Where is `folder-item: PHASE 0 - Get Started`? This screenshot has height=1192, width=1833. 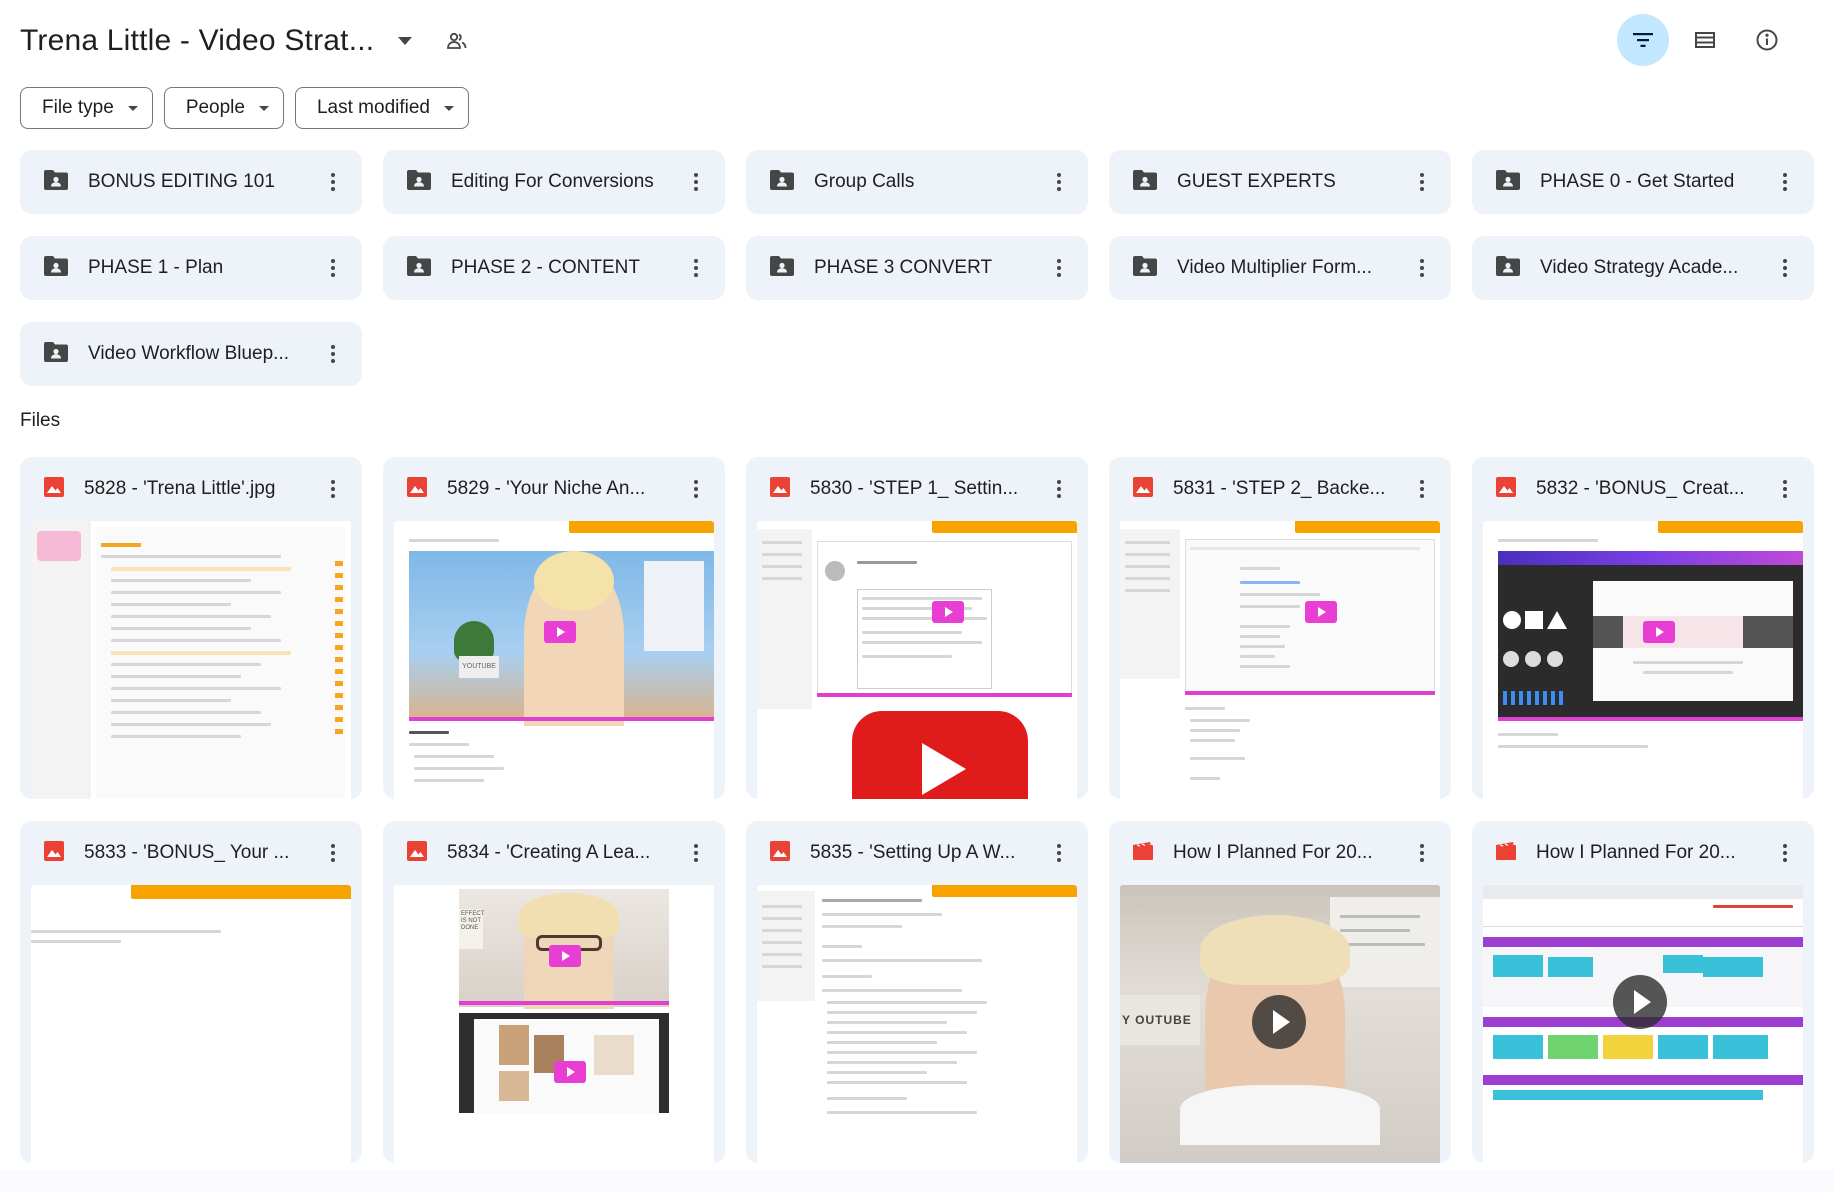 folder-item: PHASE 0 - Get Started is located at coordinates (1643, 182).